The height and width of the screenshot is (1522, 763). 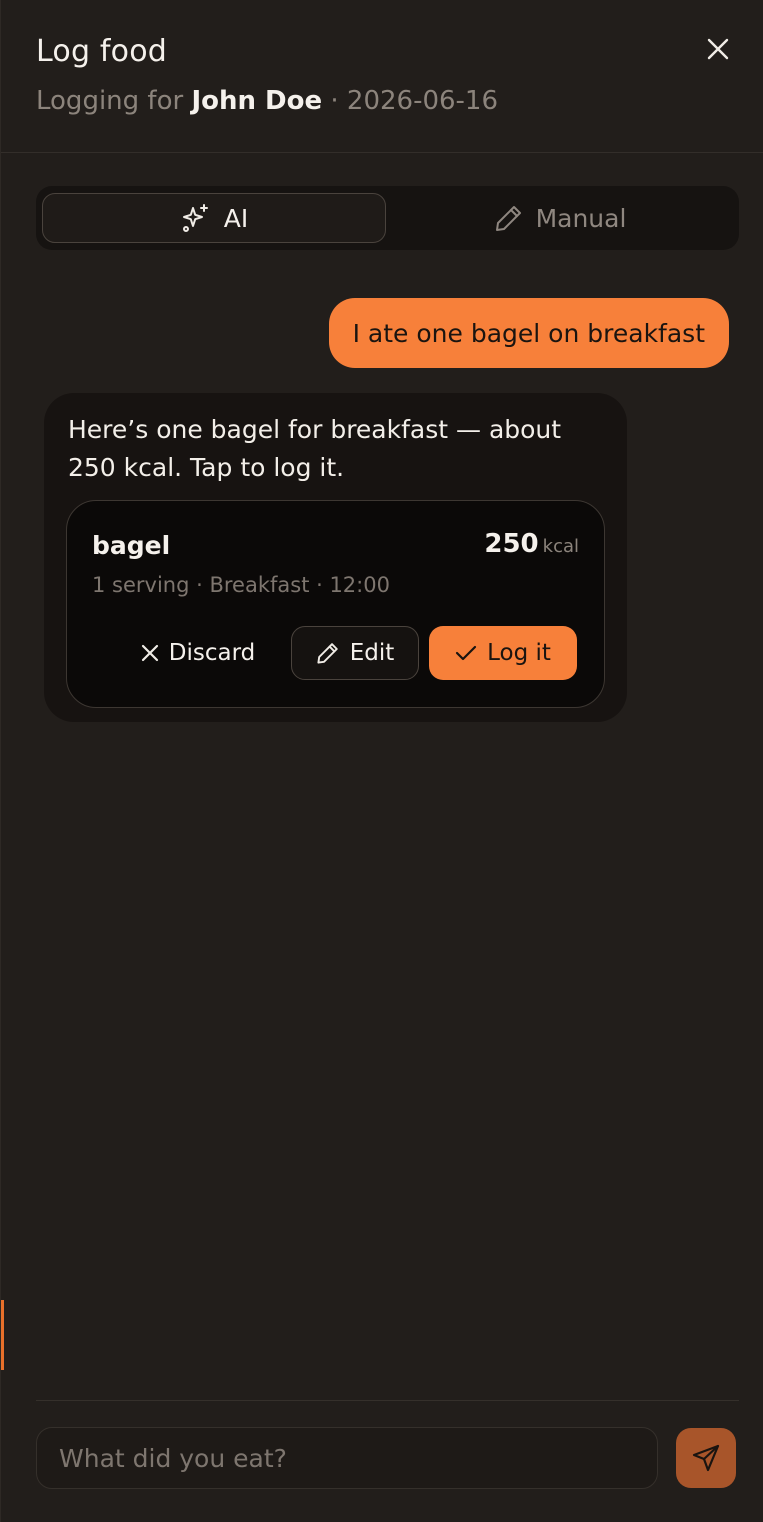 I want to click on user-message-bubble: I ate one bagel on breakfast, so click(x=528, y=333).